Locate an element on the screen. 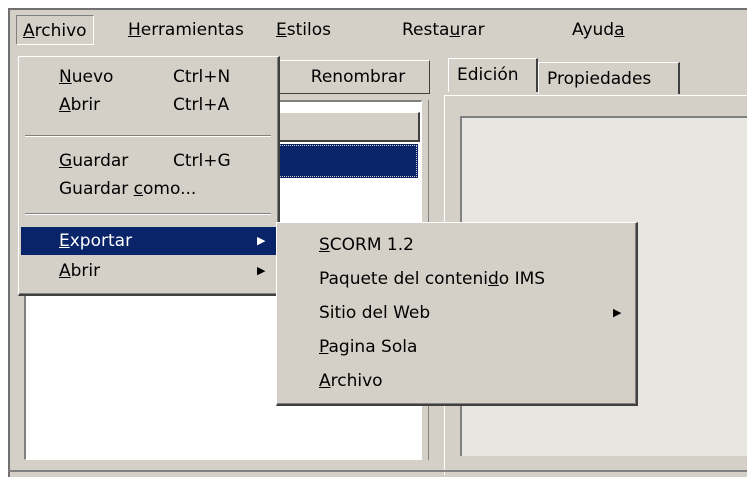  menu-item-label: o IMS is located at coordinates (522, 279).